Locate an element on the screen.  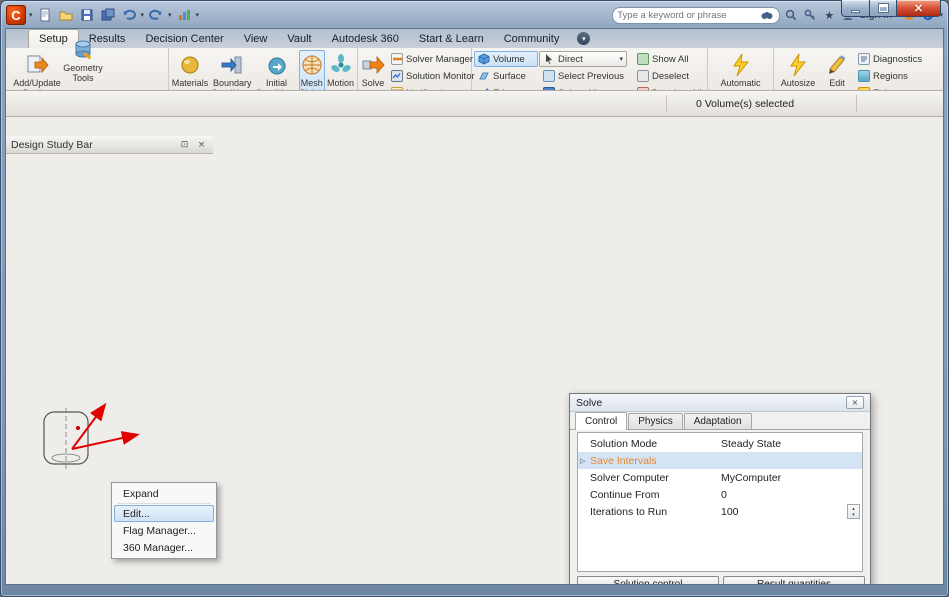
motion-icon is located at coordinates (341, 65).